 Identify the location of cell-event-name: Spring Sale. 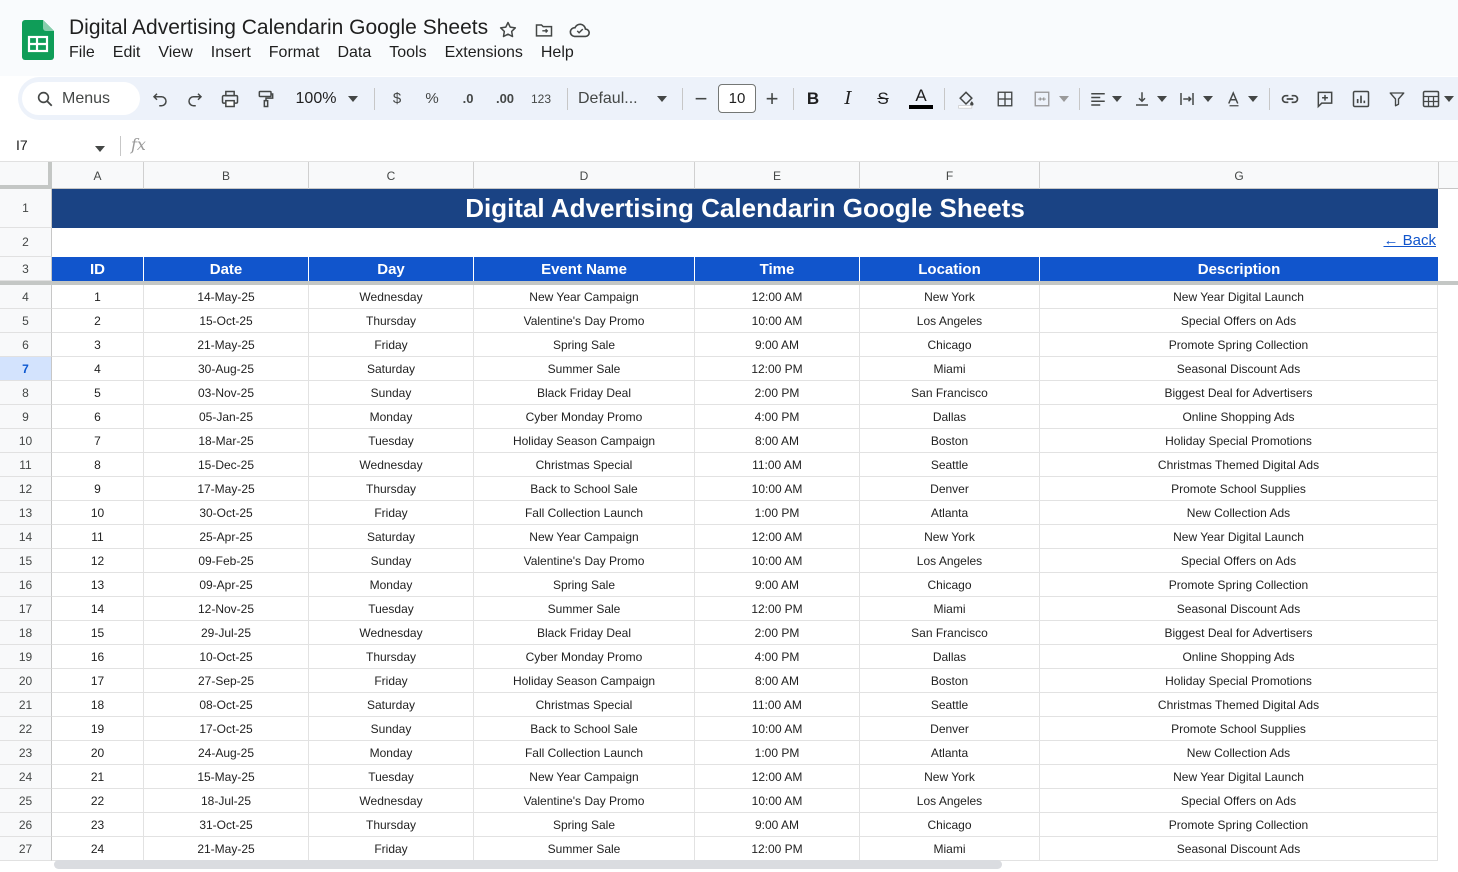
(584, 825).